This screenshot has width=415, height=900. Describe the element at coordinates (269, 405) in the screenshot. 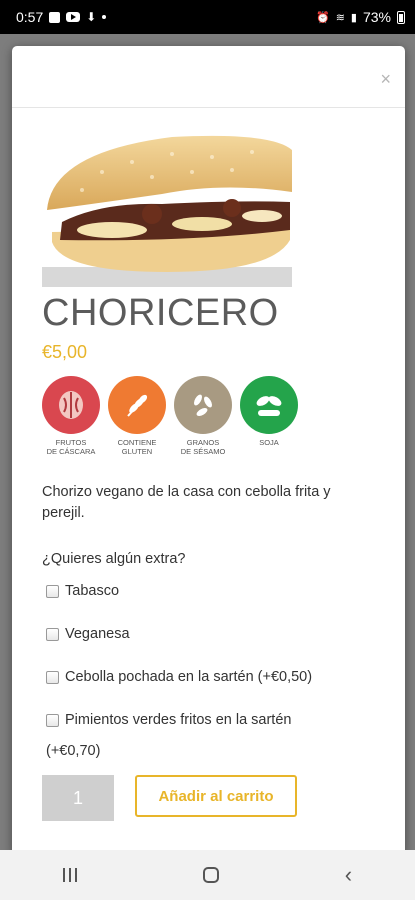

I see `soy-icon` at that location.